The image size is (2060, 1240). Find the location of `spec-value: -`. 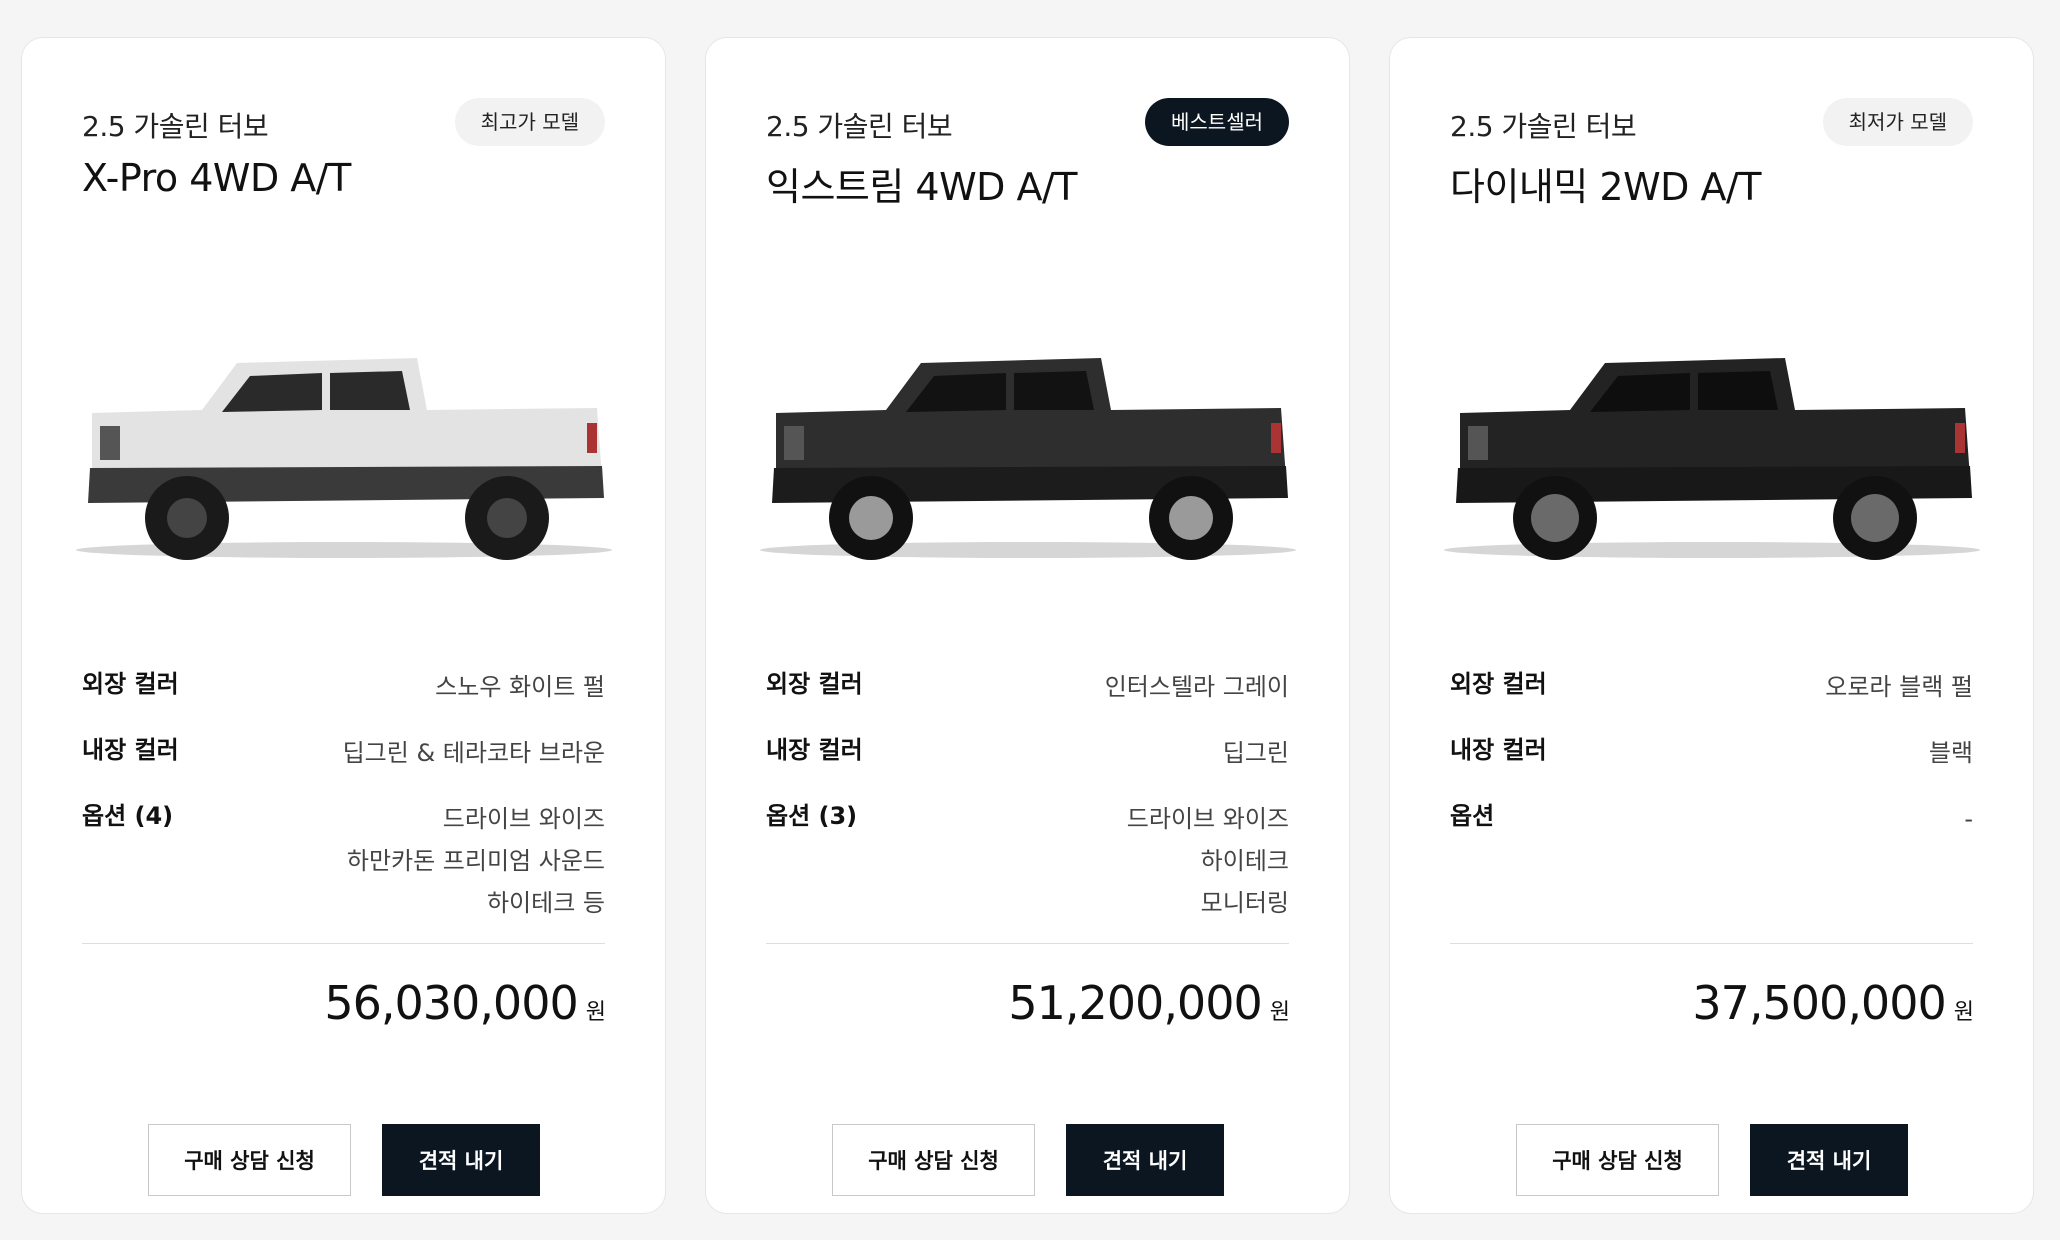

spec-value: - is located at coordinates (1968, 819).